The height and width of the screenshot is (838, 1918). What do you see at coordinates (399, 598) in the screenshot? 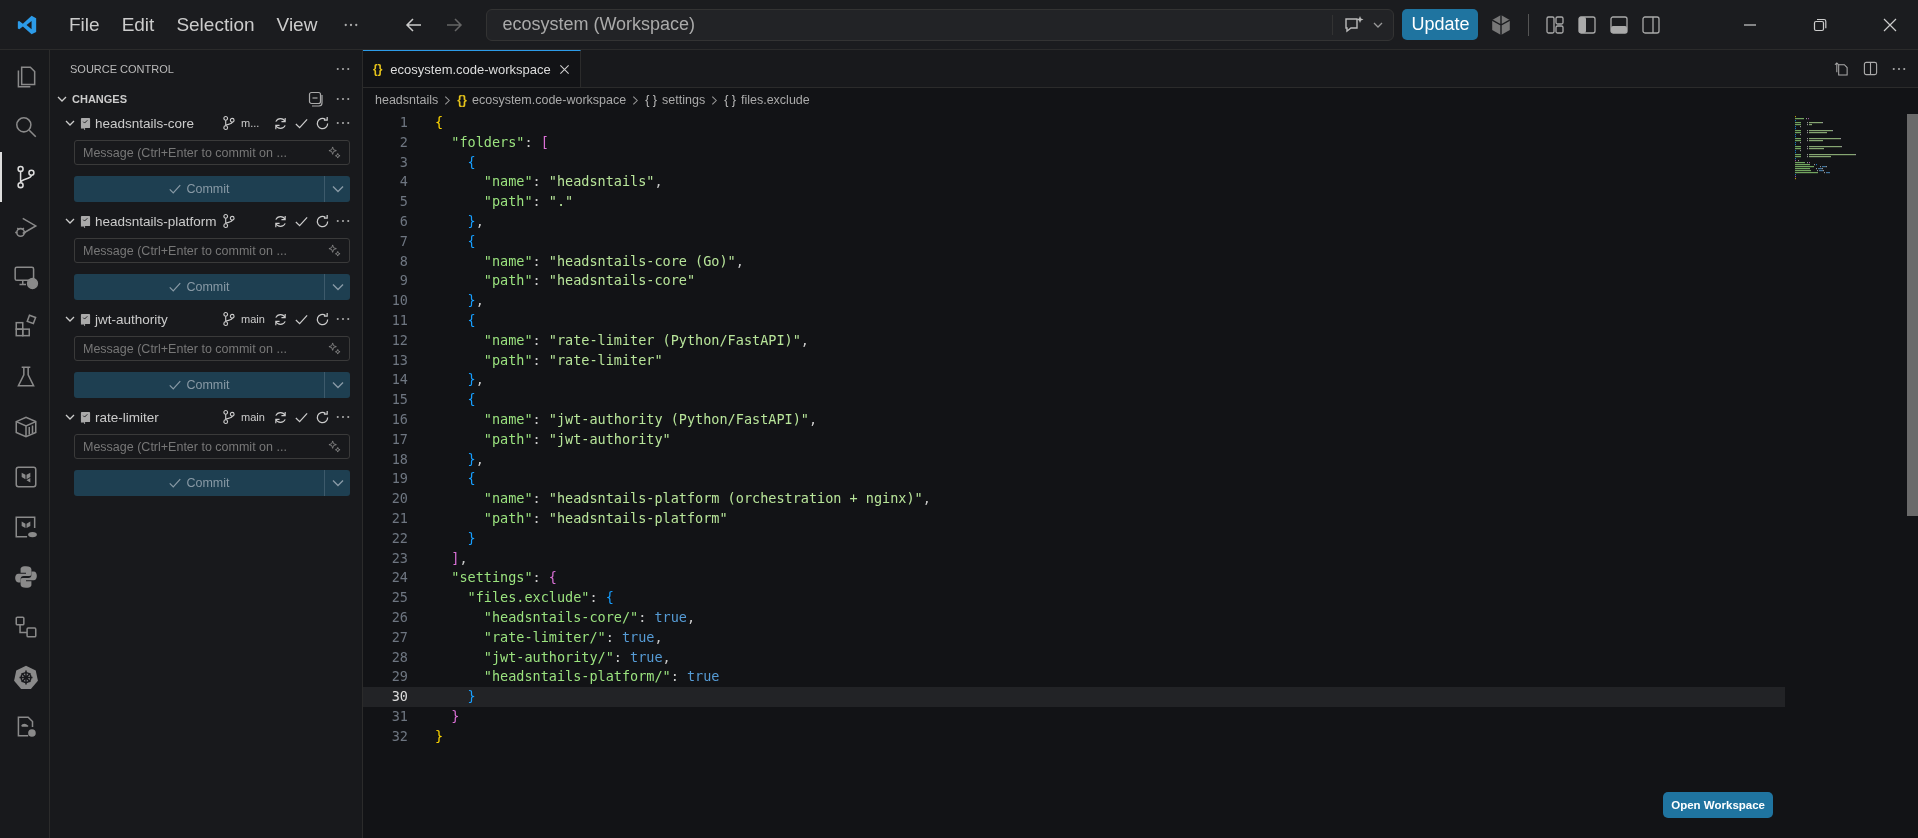
I see `line-number: 25` at bounding box center [399, 598].